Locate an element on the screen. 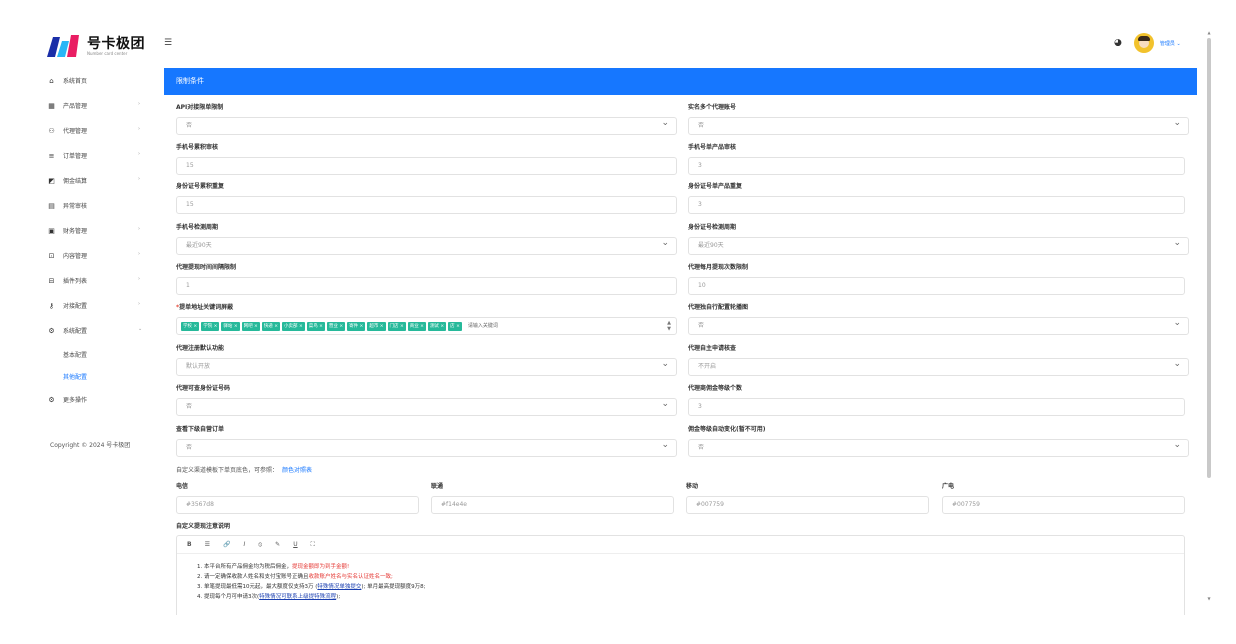 This screenshot has width=1236, height=644. keyword-tag: 营业 × is located at coordinates (336, 326).